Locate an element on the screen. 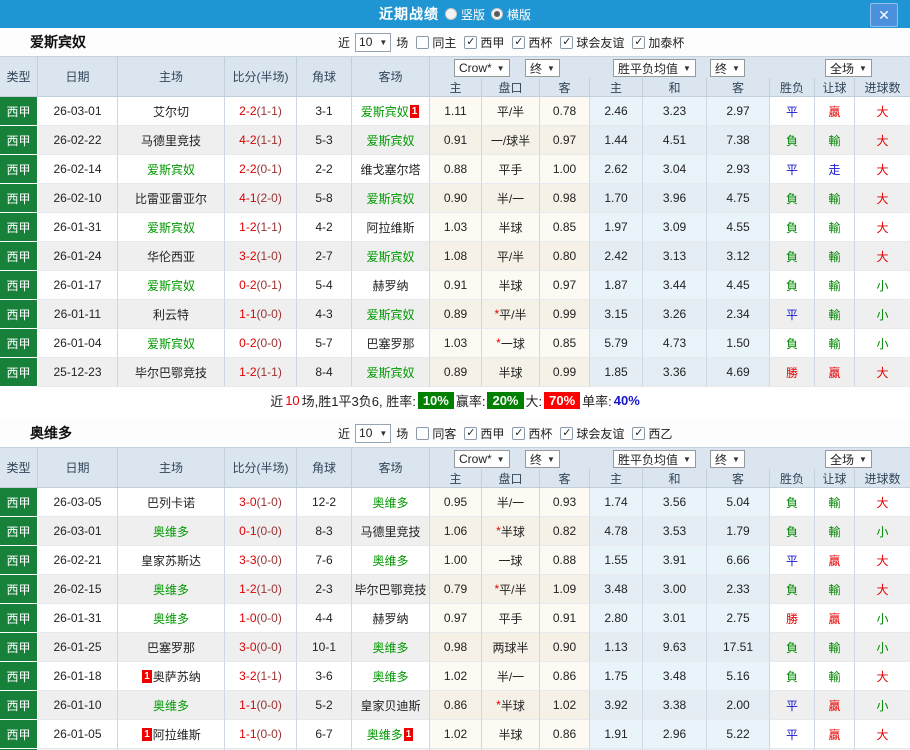  home-team-cell: 皇家苏斯达 is located at coordinates (171, 560).